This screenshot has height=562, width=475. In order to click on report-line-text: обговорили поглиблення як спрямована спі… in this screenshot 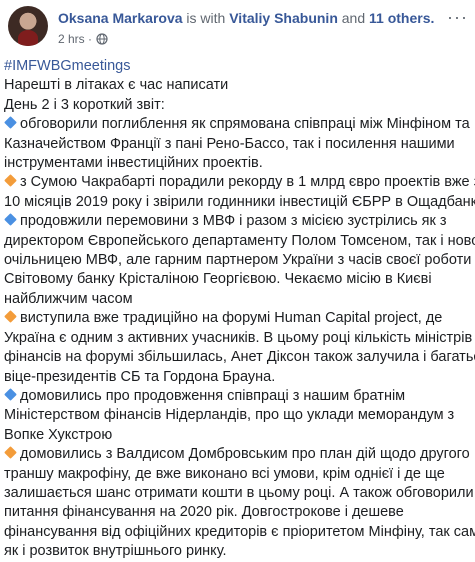, I will do `click(245, 124)`.